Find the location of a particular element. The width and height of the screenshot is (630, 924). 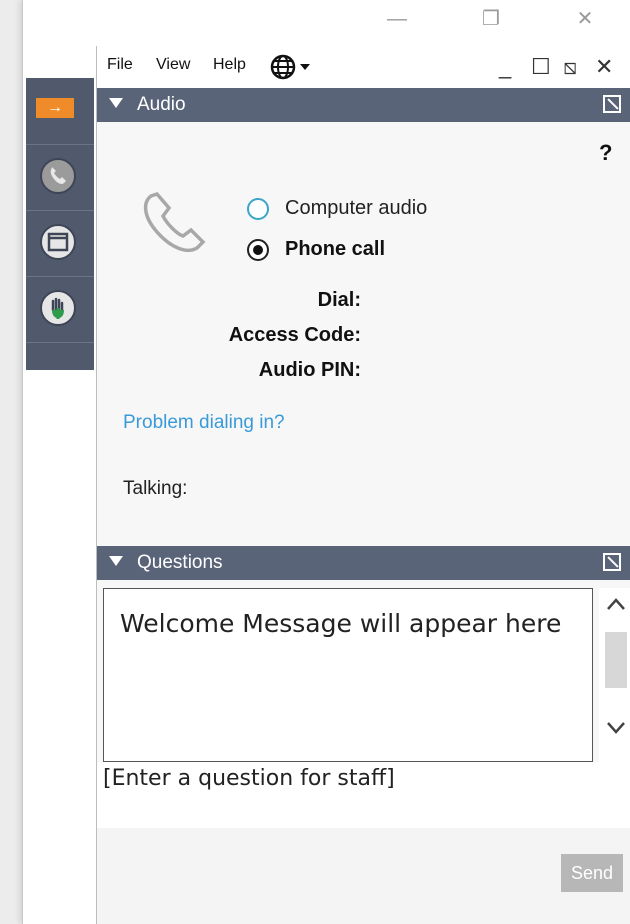

arrow-icon: → is located at coordinates (55, 108).